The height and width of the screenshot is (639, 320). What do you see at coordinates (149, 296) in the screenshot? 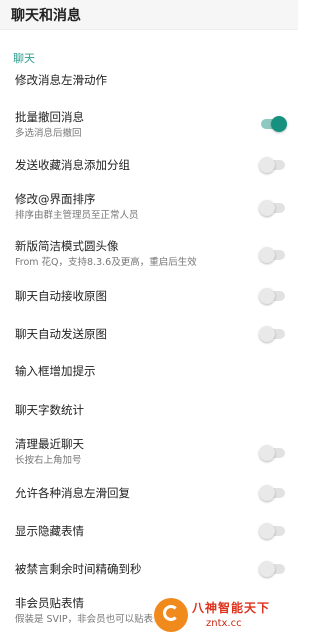
I see `setting-row-auto-receive-original: 聊天自动接收原图` at bounding box center [149, 296].